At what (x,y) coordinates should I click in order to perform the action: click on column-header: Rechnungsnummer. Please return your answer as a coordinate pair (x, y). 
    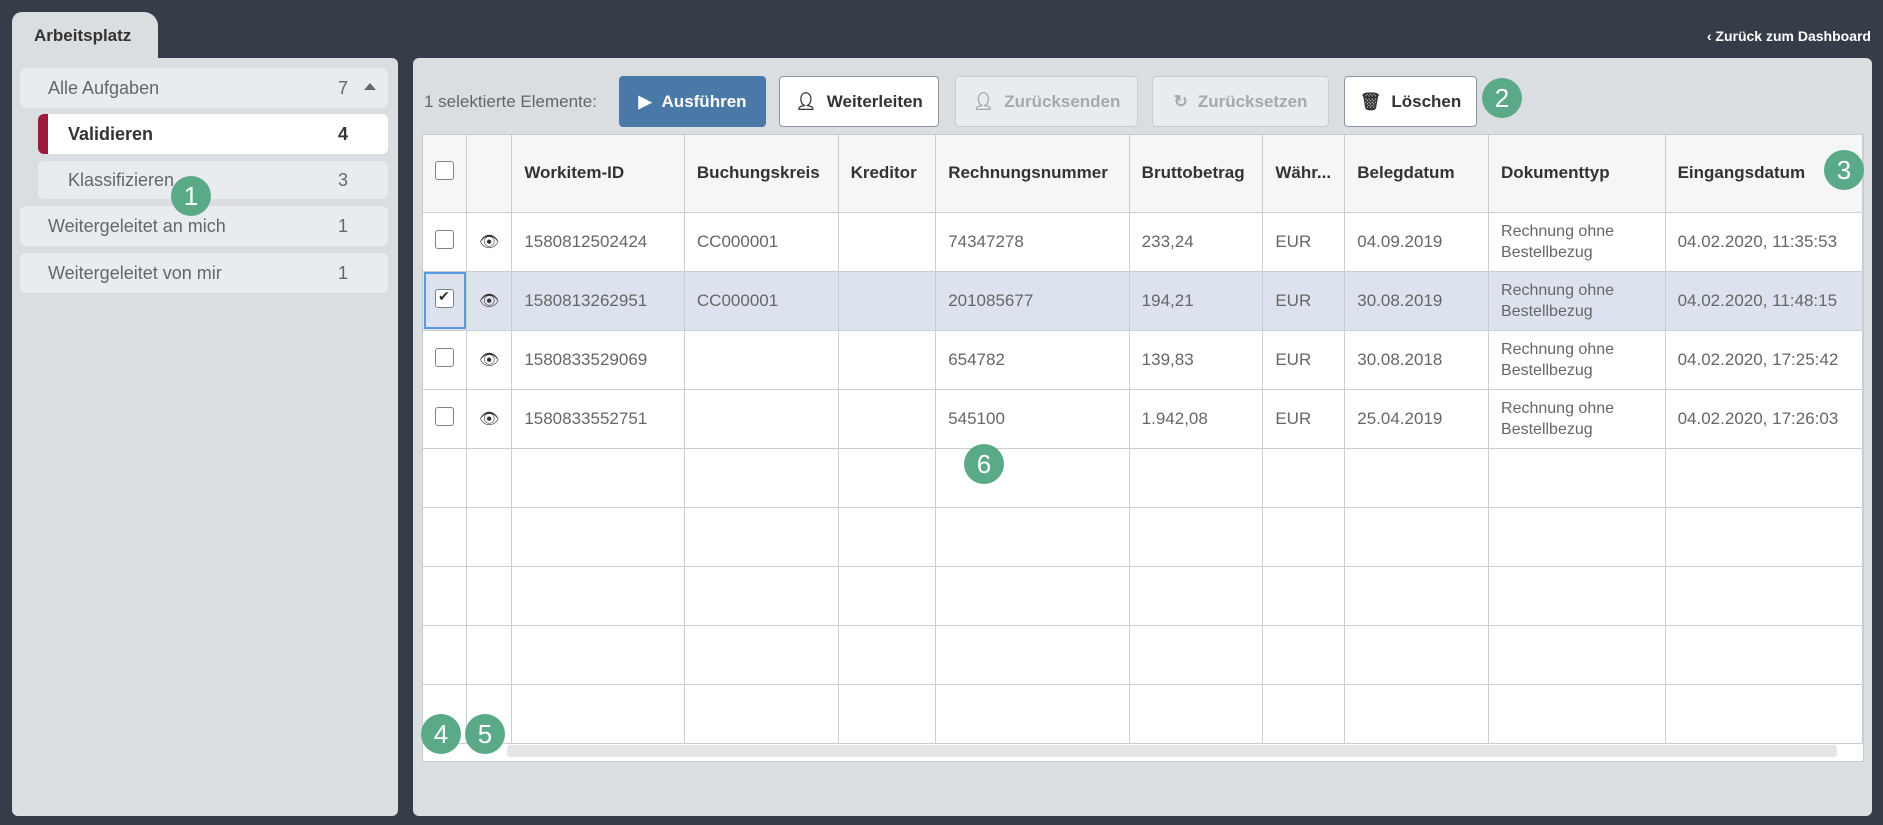
    Looking at the image, I should click on (1032, 174).